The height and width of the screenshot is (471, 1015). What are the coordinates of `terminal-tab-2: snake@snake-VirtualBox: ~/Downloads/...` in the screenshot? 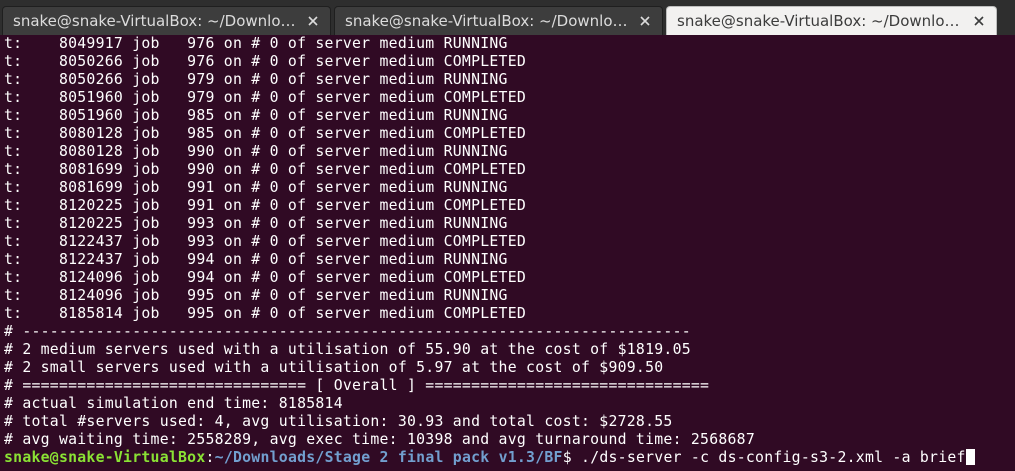 It's located at (498, 20).